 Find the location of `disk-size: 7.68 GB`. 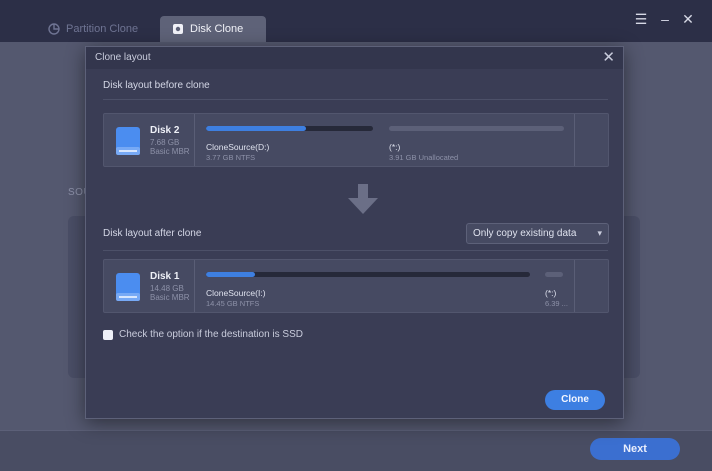

disk-size: 7.68 GB is located at coordinates (165, 142).